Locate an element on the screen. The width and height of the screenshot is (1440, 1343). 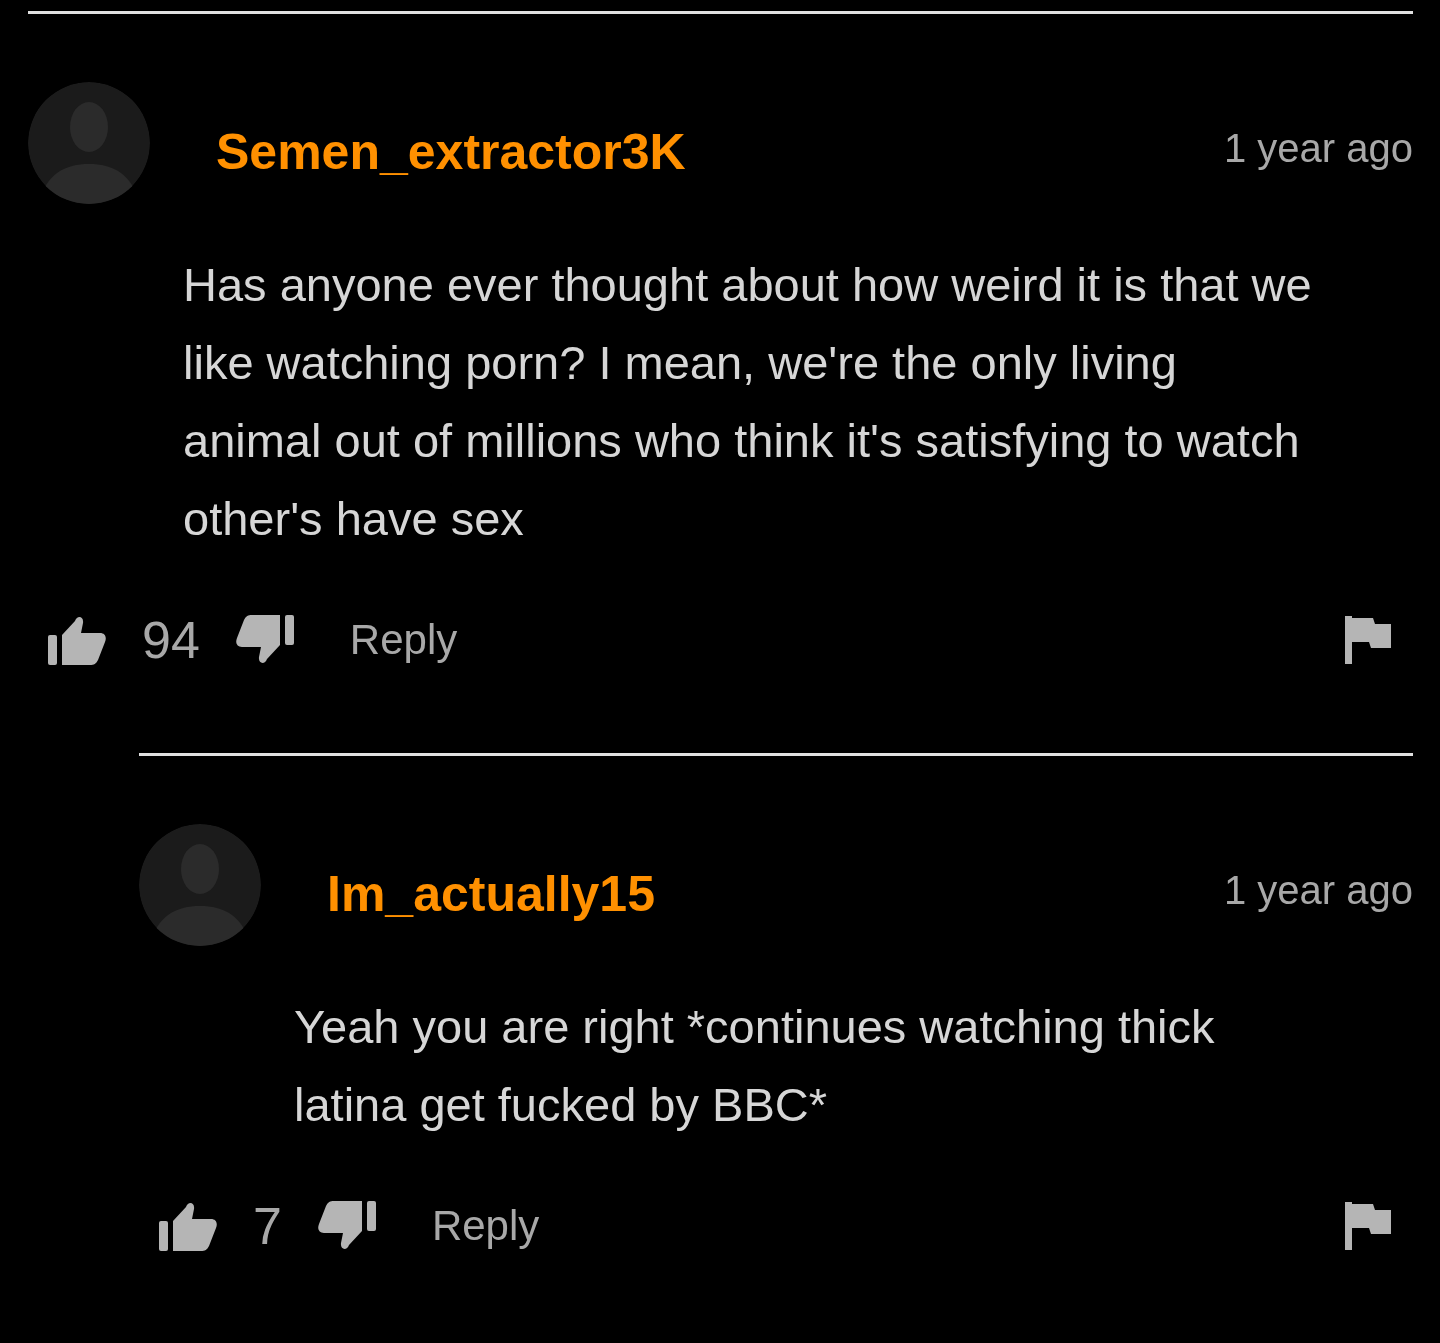
vote-count: 94 is located at coordinates (171, 640).